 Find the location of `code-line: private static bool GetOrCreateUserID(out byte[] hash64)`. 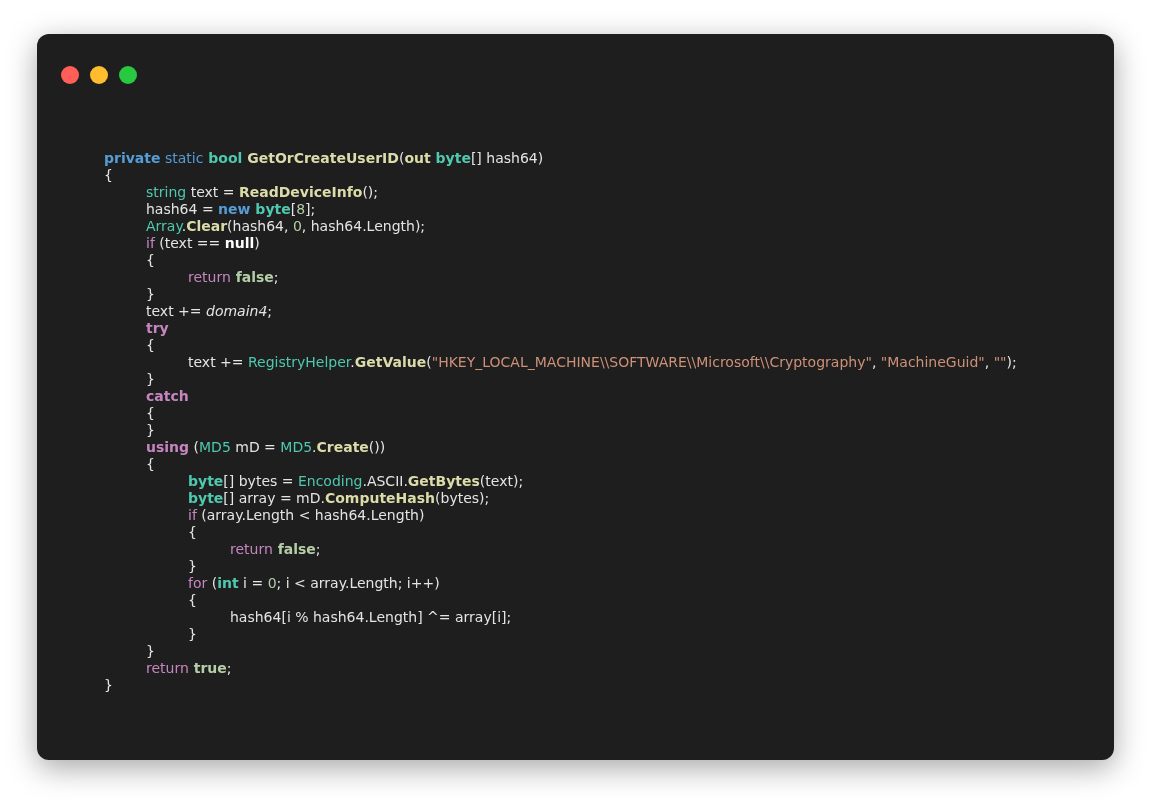

code-line: private static bool GetOrCreateUserID(out byte[] hash64) is located at coordinates (324, 158).